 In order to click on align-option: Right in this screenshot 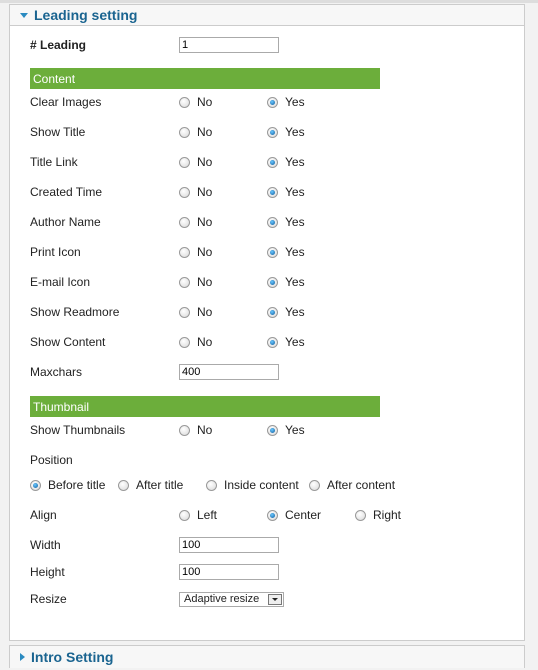, I will do `click(378, 515)`.